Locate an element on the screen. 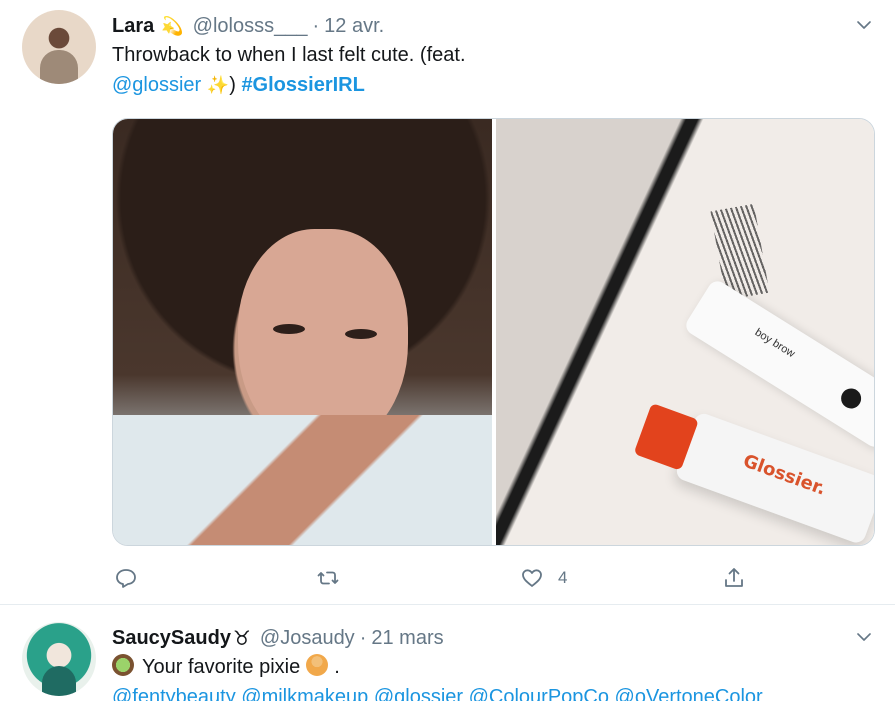 The width and height of the screenshot is (895, 701). dizzy-emoji: 💫 is located at coordinates (172, 25).